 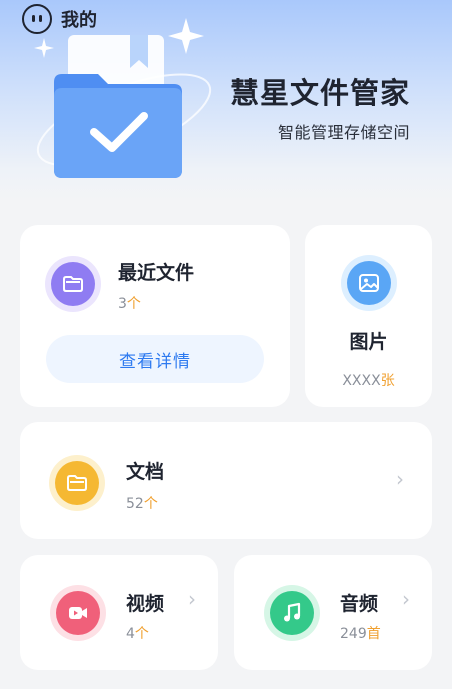 What do you see at coordinates (122, 304) in the screenshot?
I see `recent-files-count-value: 3` at bounding box center [122, 304].